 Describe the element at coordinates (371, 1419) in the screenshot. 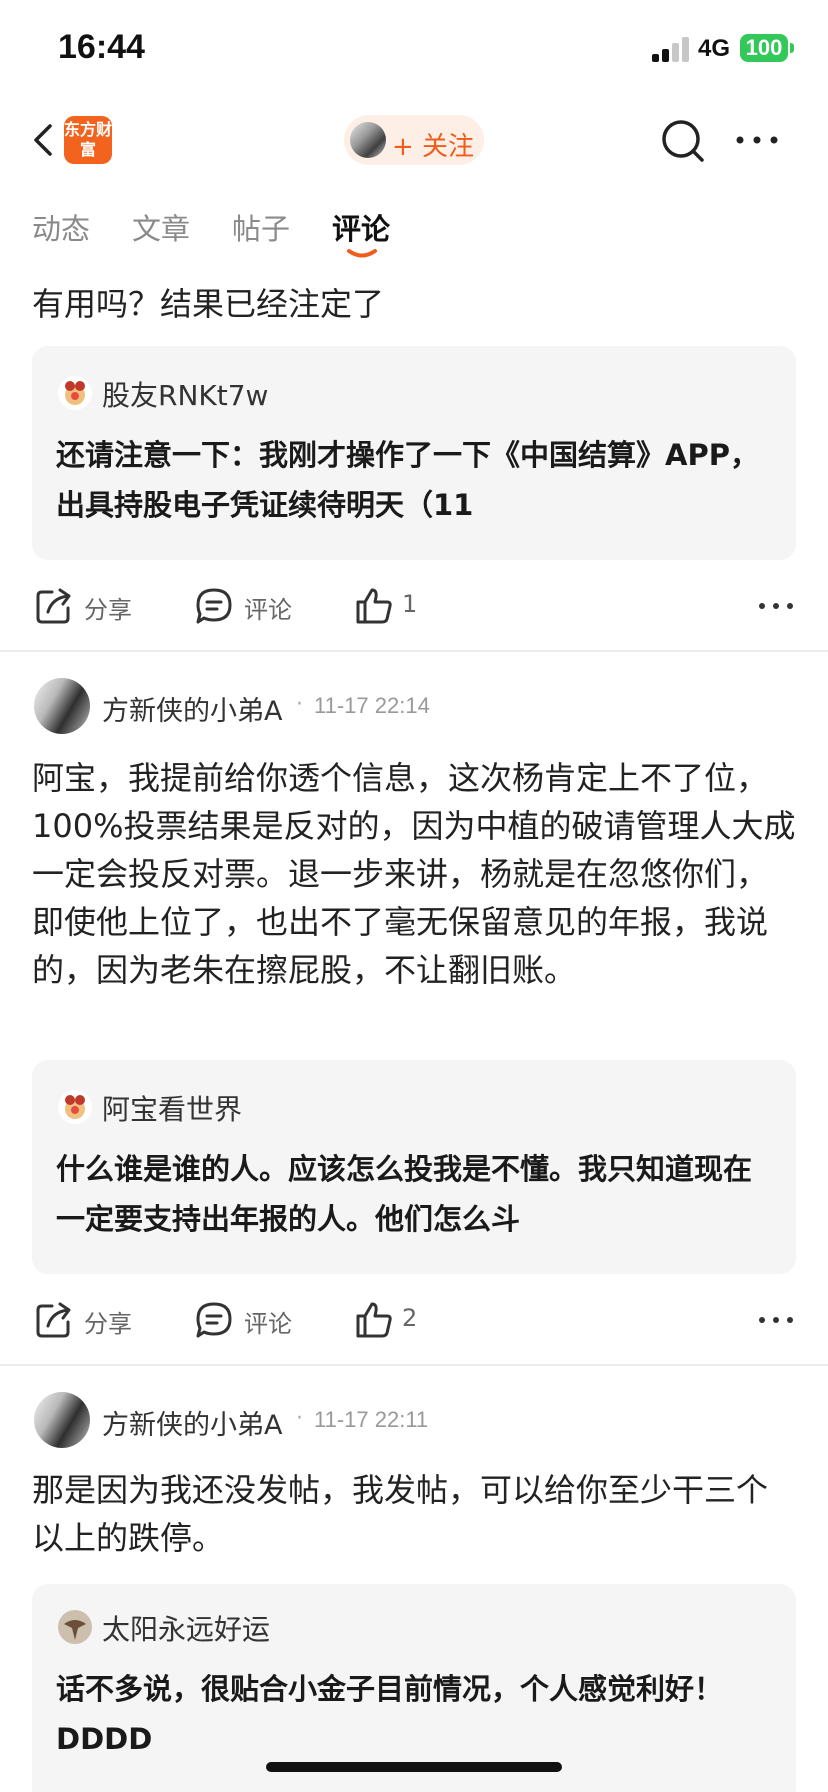

I see `post-time: 11-17 22:11` at that location.